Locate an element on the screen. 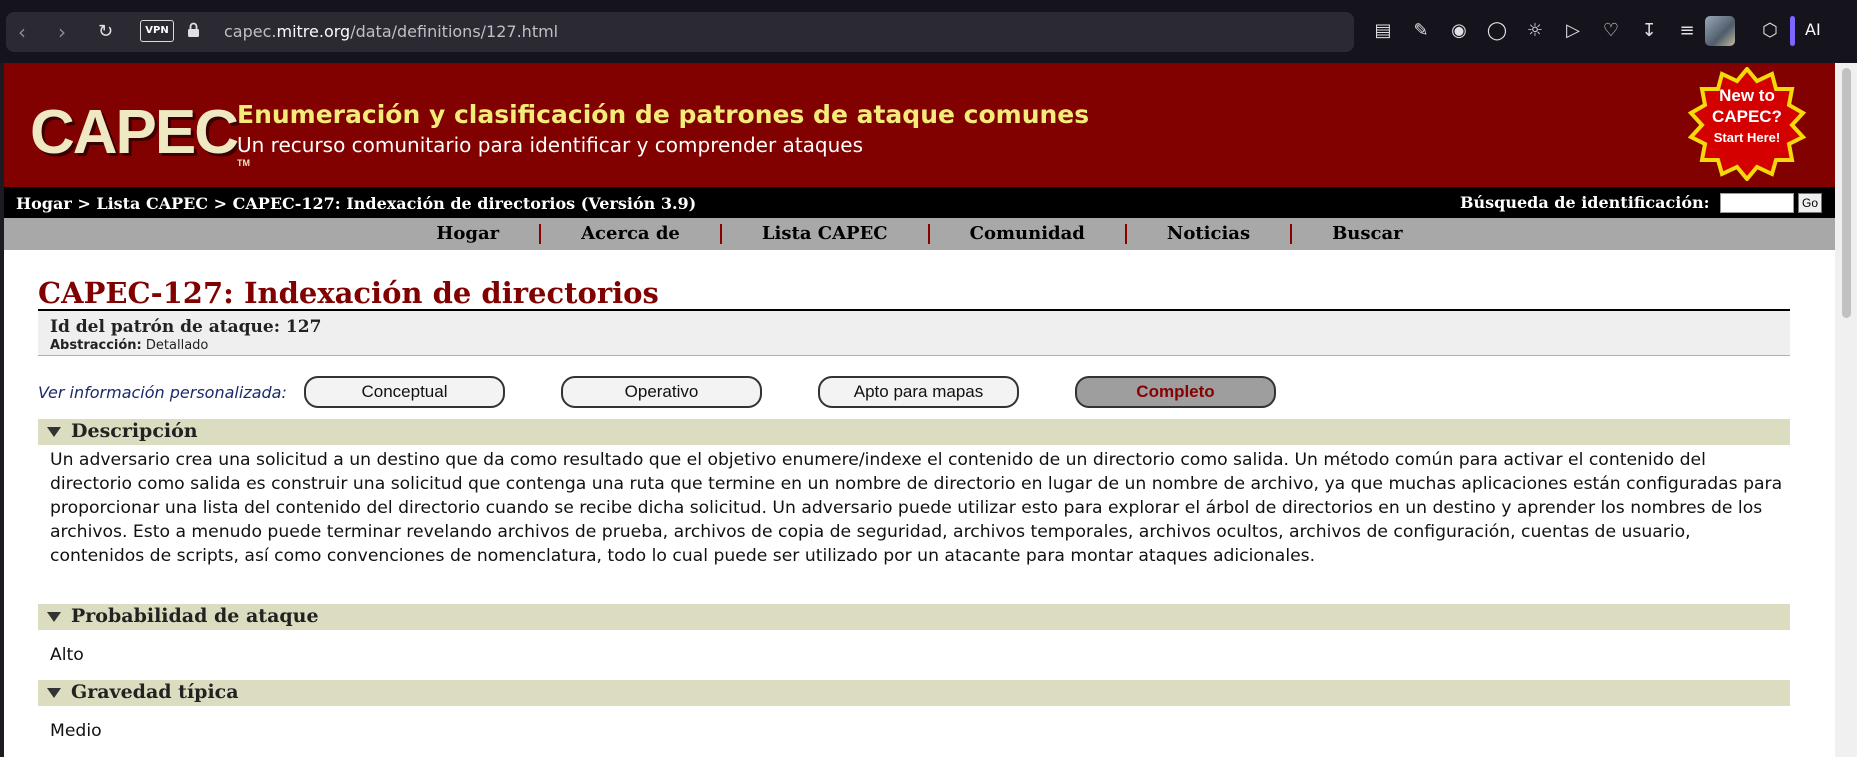 The height and width of the screenshot is (757, 1857). shield-icon: ◯ is located at coordinates (1497, 31).